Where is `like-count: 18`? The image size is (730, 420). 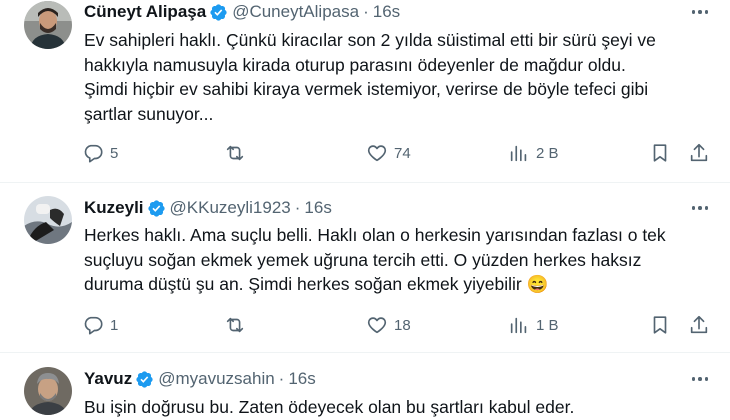
like-count: 18 is located at coordinates (402, 325).